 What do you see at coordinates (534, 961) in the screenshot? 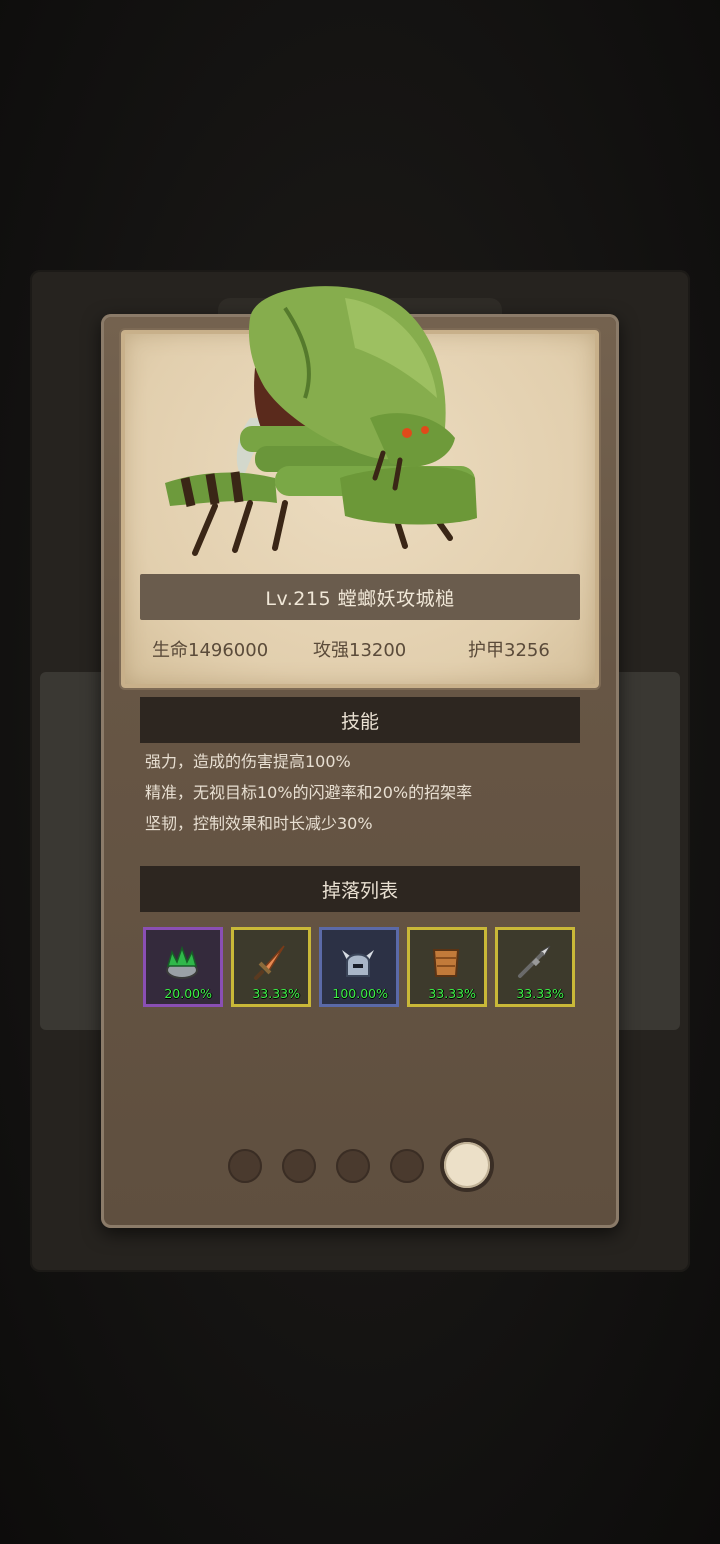
I see `spear-icon` at bounding box center [534, 961].